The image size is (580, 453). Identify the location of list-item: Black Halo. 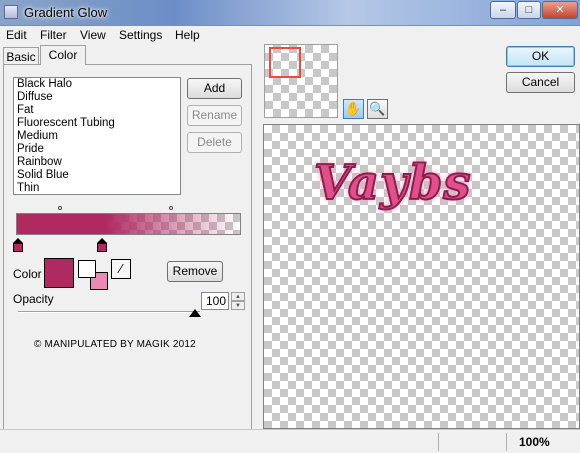
(97, 84).